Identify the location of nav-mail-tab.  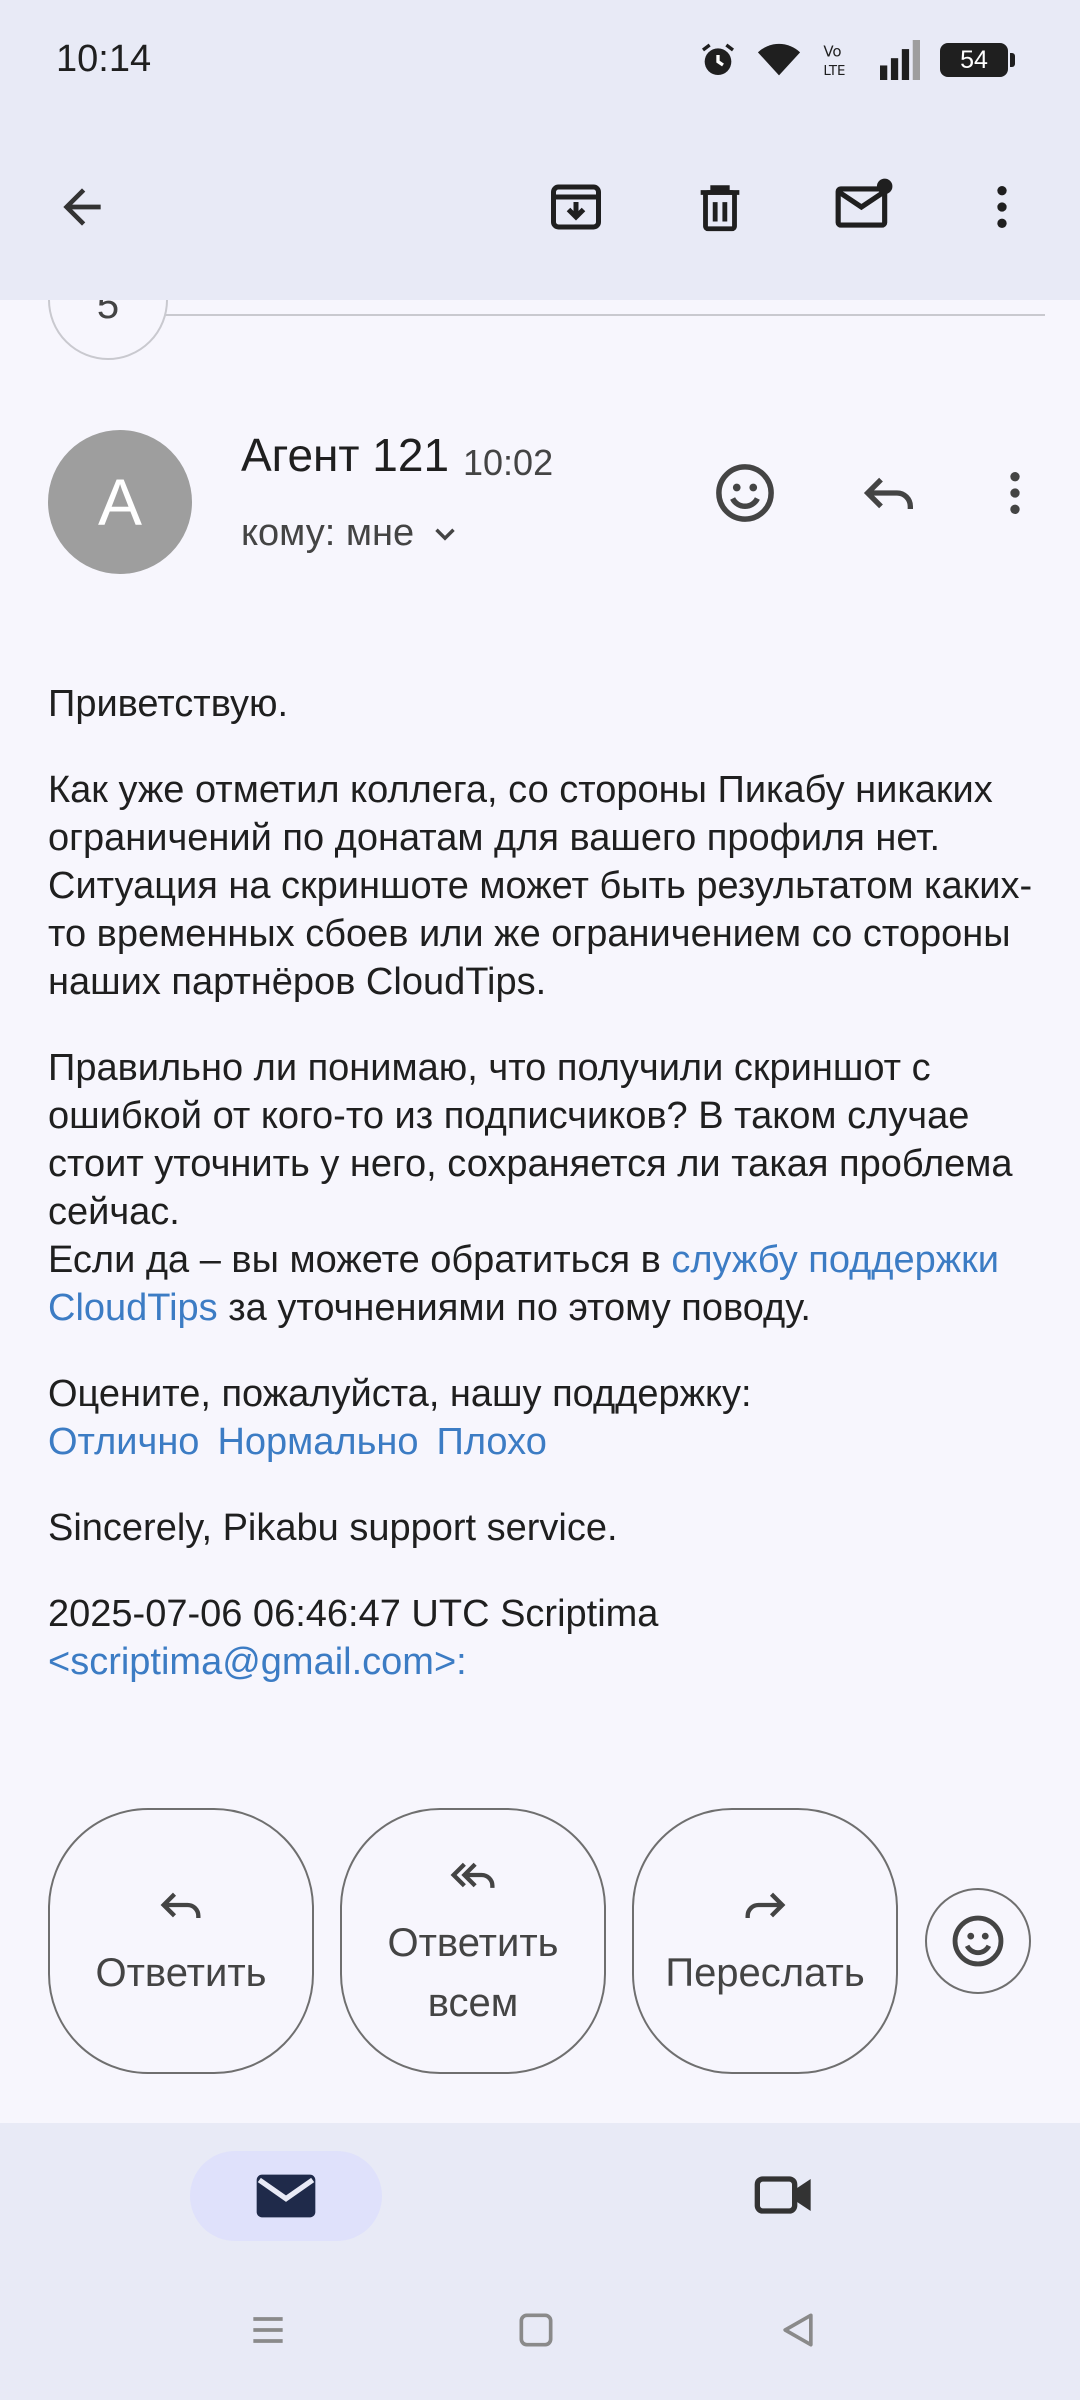
(286, 2196).